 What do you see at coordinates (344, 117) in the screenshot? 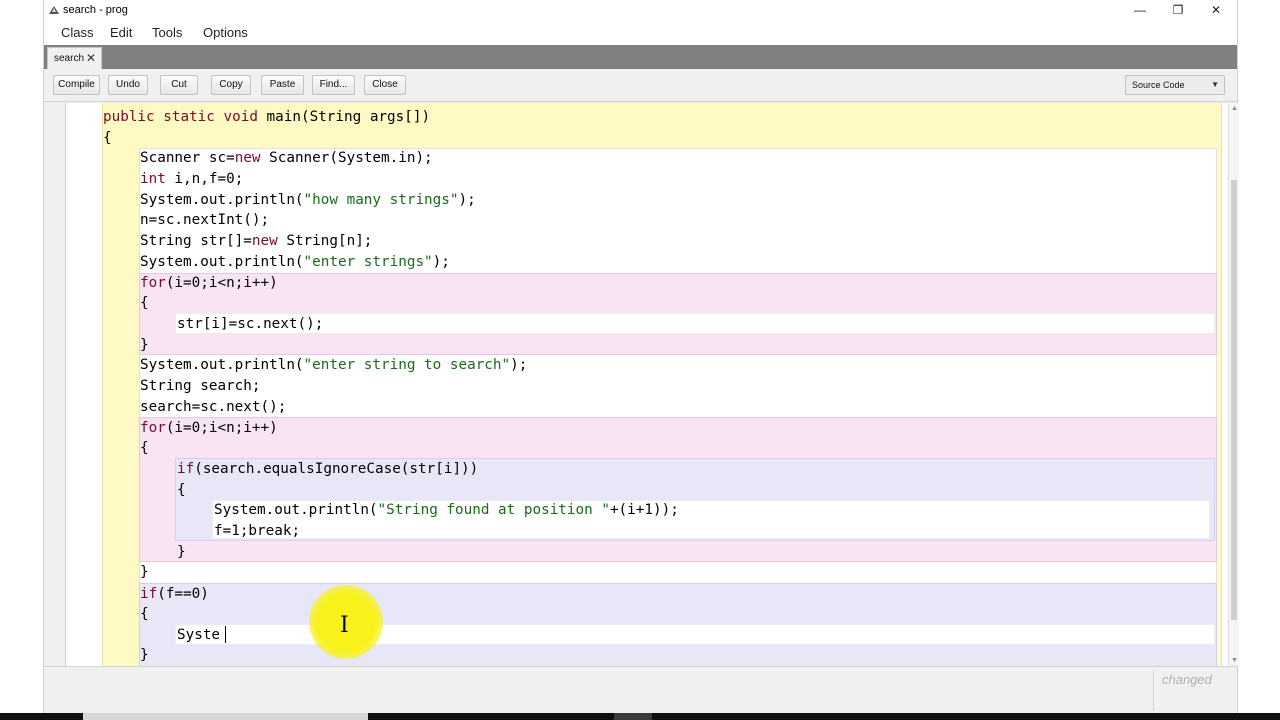
I see `code-text: main(String args[])` at bounding box center [344, 117].